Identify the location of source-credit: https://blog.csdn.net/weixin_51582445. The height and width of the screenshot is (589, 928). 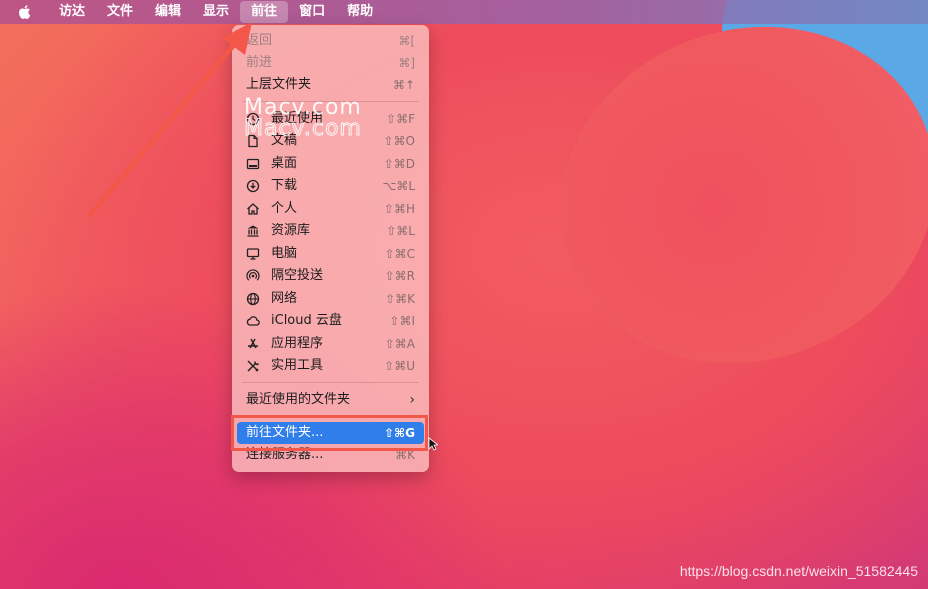
(798, 571).